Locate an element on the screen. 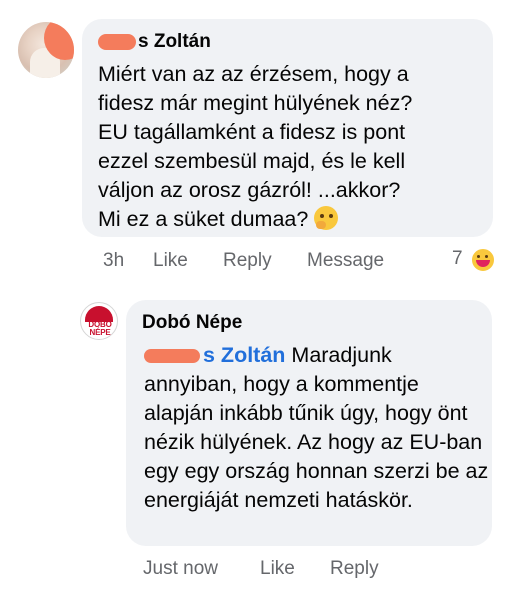 This screenshot has width=510, height=590. mention-link: s Zoltán is located at coordinates (214, 355).